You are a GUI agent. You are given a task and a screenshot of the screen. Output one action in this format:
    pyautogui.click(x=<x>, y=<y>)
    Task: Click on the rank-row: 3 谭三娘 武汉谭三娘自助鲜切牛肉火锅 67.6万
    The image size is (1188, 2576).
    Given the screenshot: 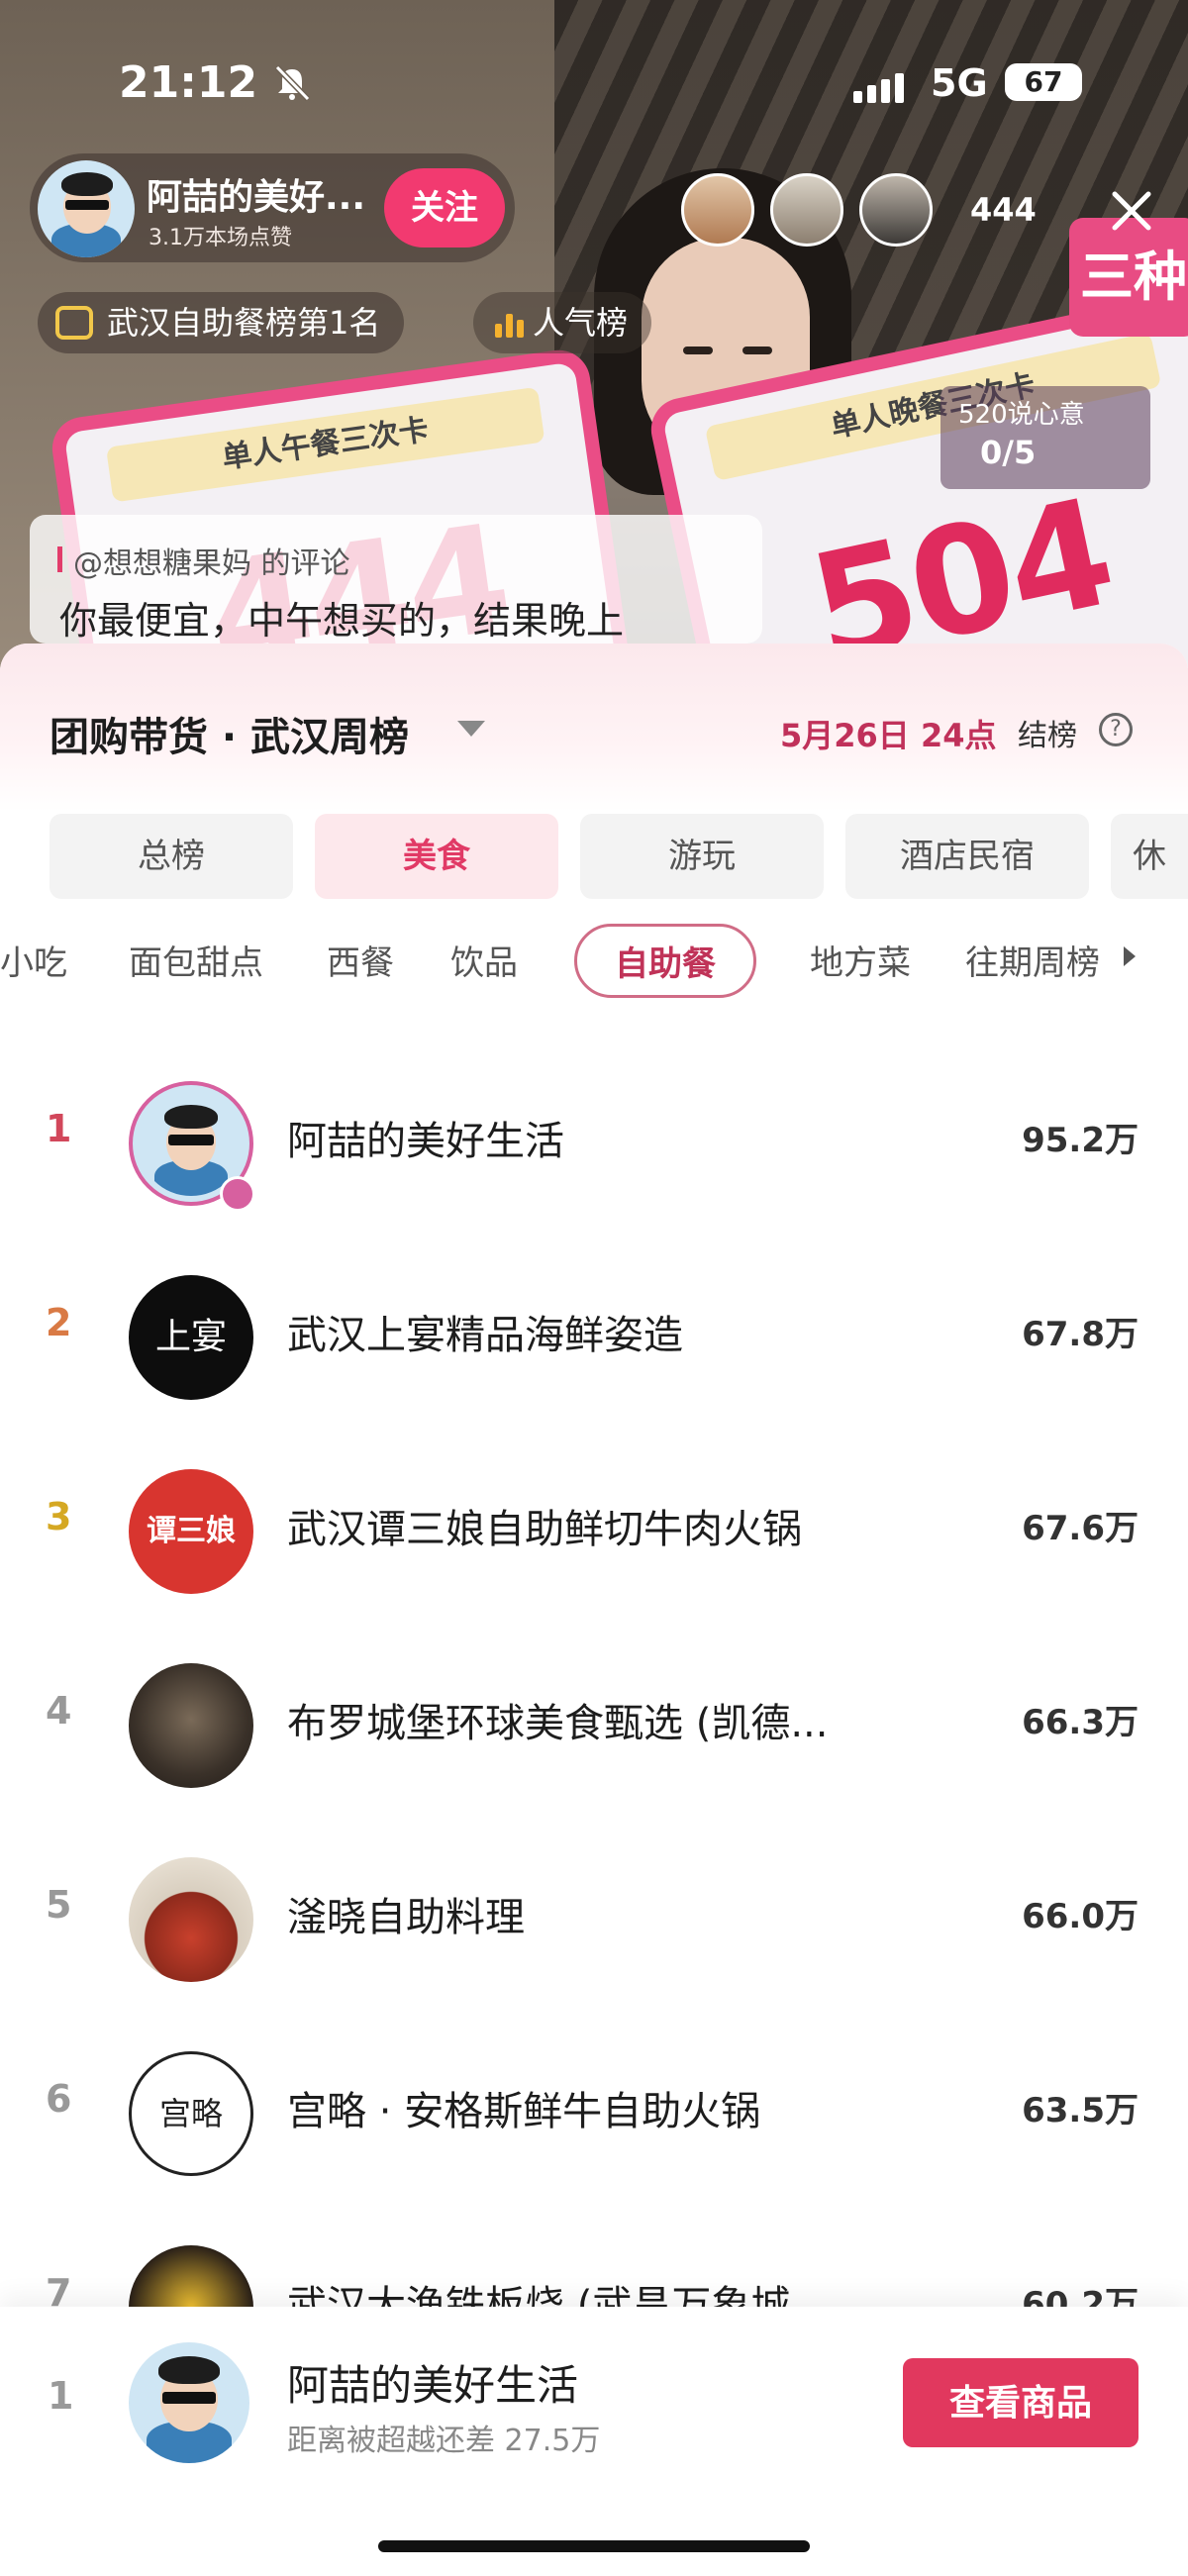 What is the action you would take?
    pyautogui.click(x=594, y=1533)
    